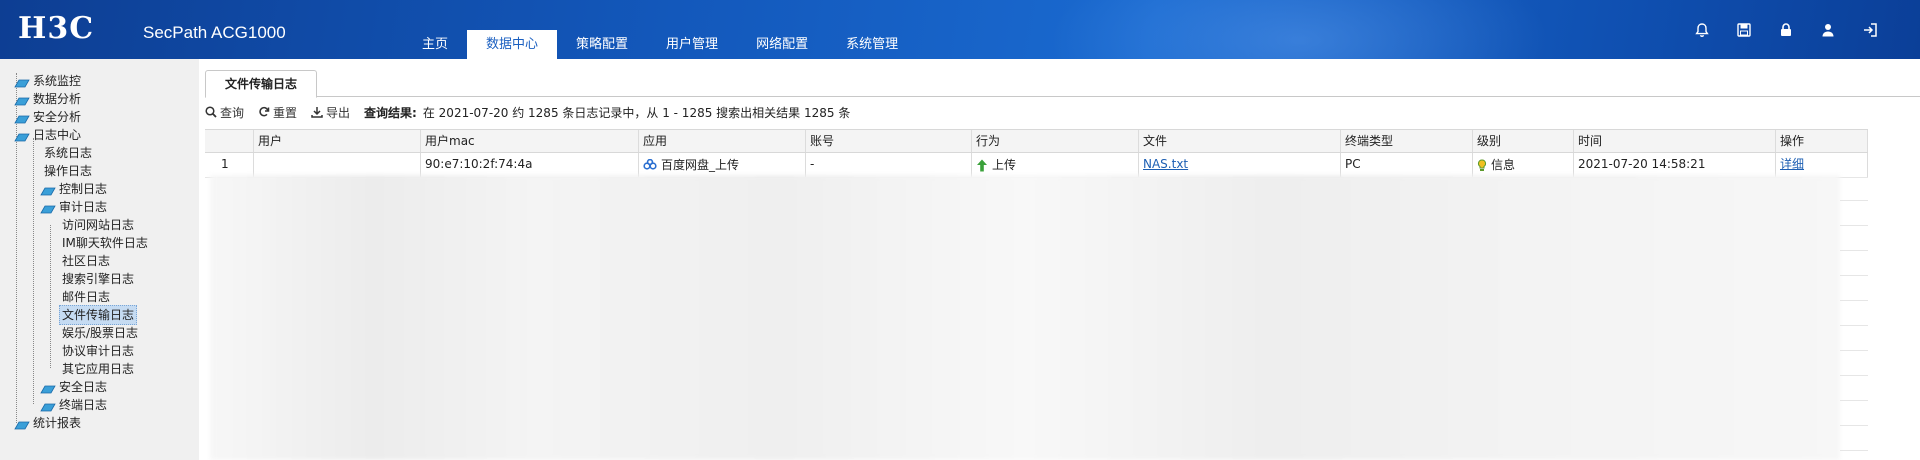  What do you see at coordinates (1822, 141) in the screenshot?
I see `col-operation: 操作` at bounding box center [1822, 141].